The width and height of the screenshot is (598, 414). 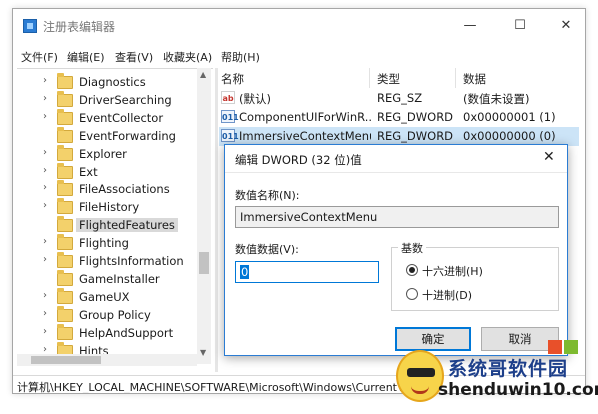 I want to click on column-header-name: 名称, so click(x=232, y=78).